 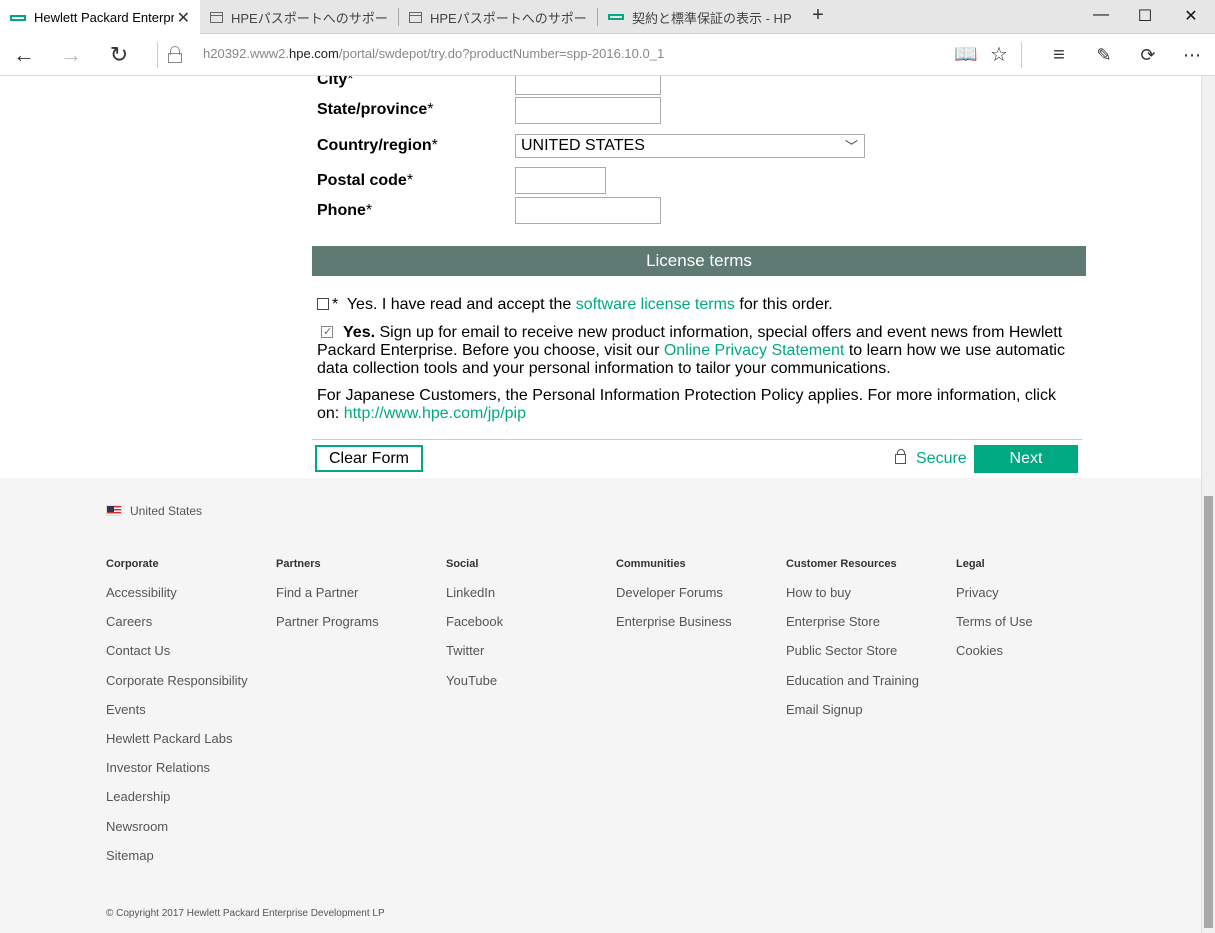 What do you see at coordinates (1059, 55) in the screenshot?
I see `hub-icon: ≡` at bounding box center [1059, 55].